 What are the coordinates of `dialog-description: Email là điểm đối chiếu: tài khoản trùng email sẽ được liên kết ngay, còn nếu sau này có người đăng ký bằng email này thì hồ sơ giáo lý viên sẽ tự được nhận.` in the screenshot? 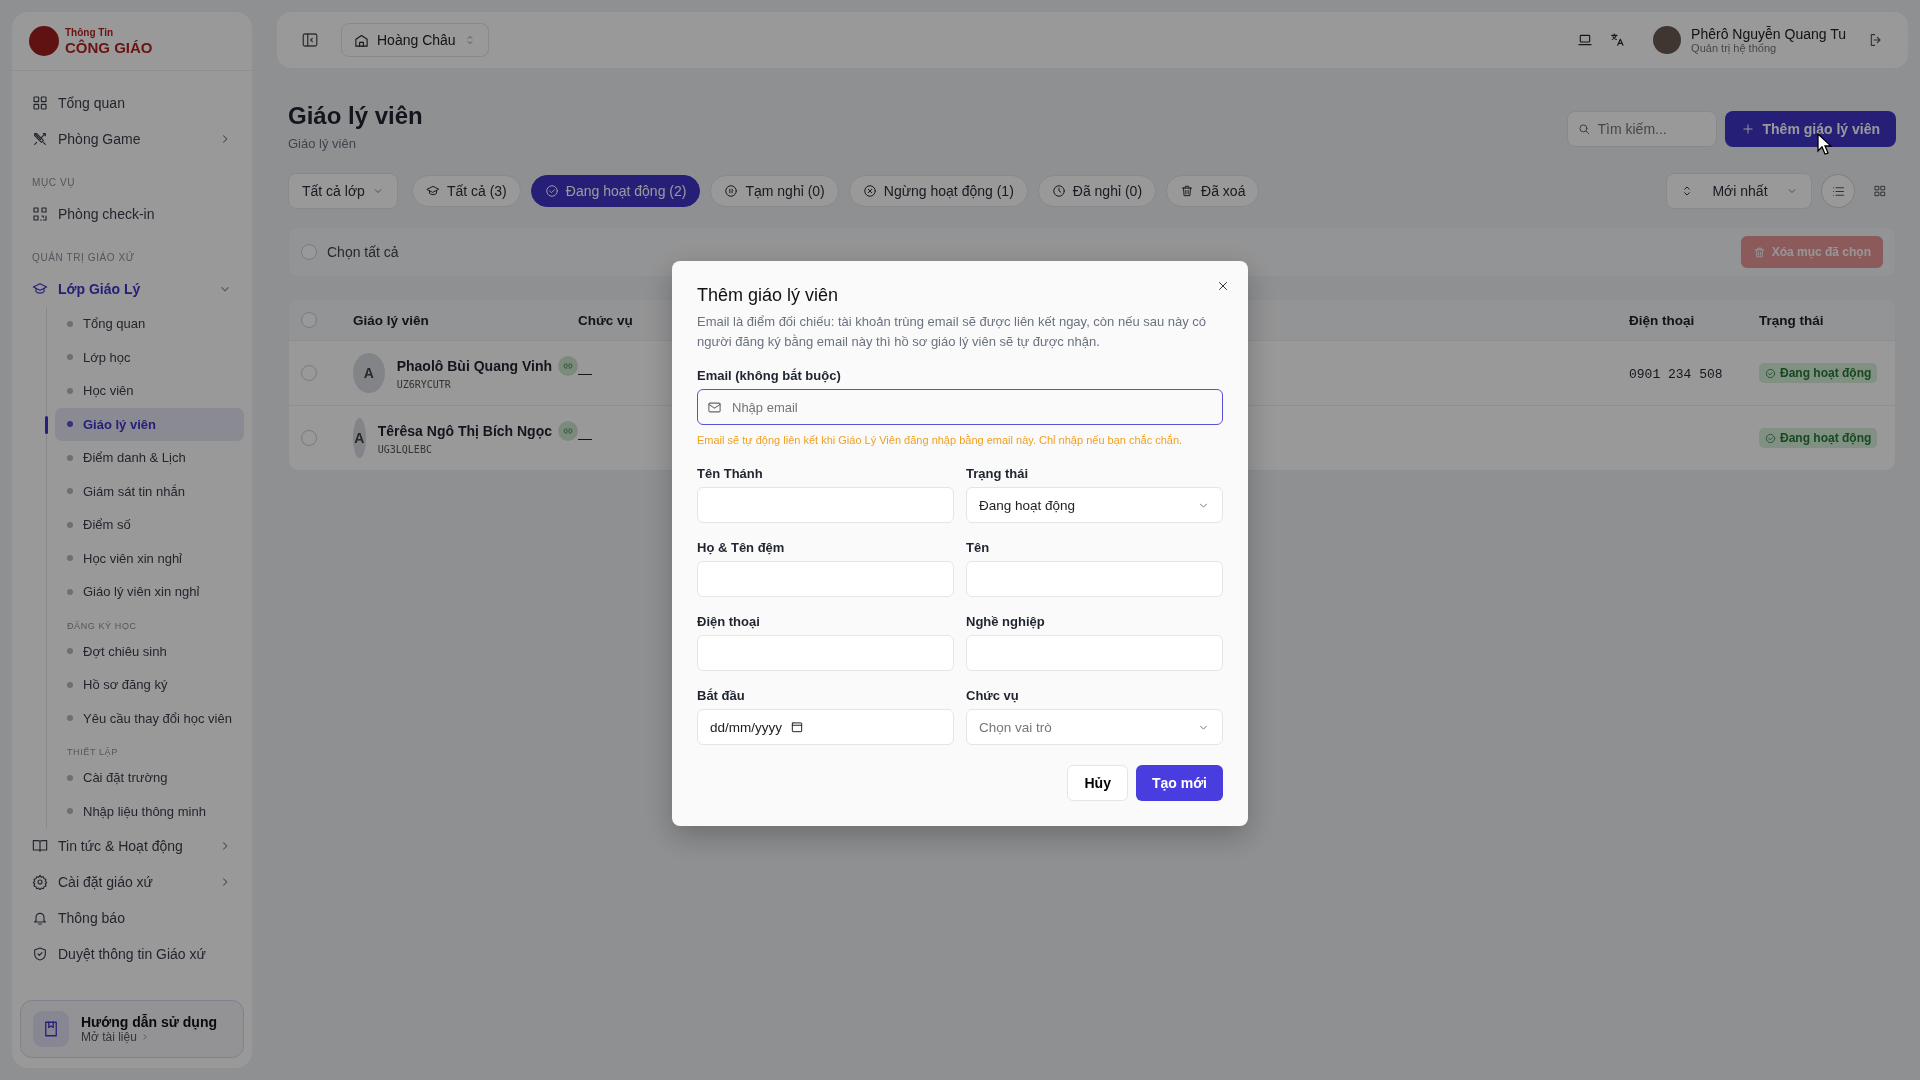 It's located at (952, 332).